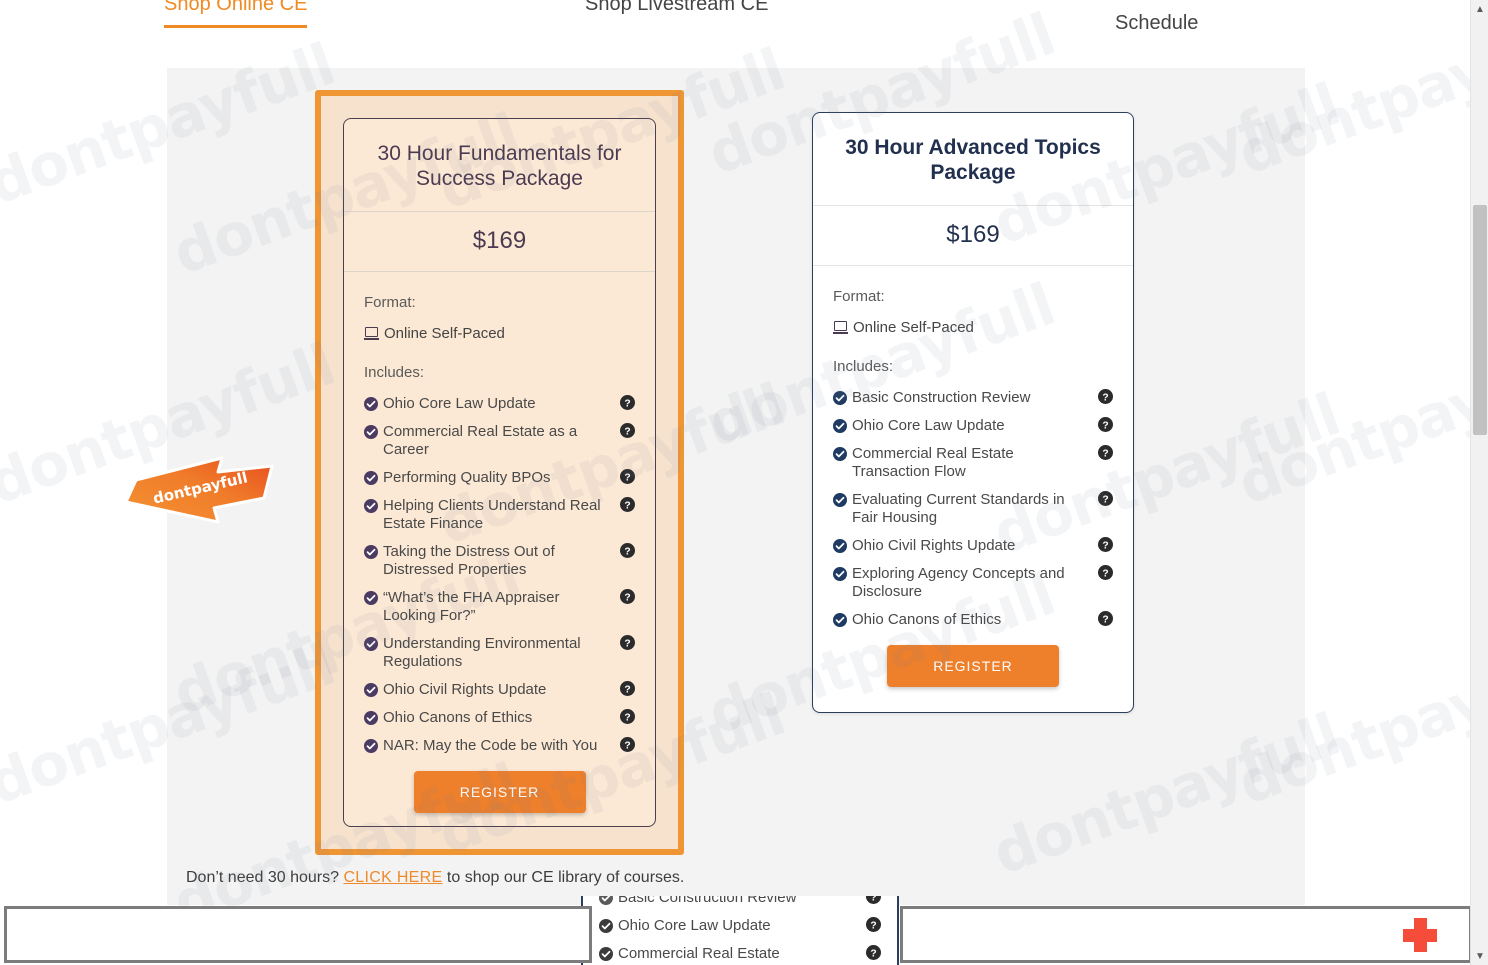 The height and width of the screenshot is (965, 1488). I want to click on click-here-link: CLICK HERE, so click(392, 877).